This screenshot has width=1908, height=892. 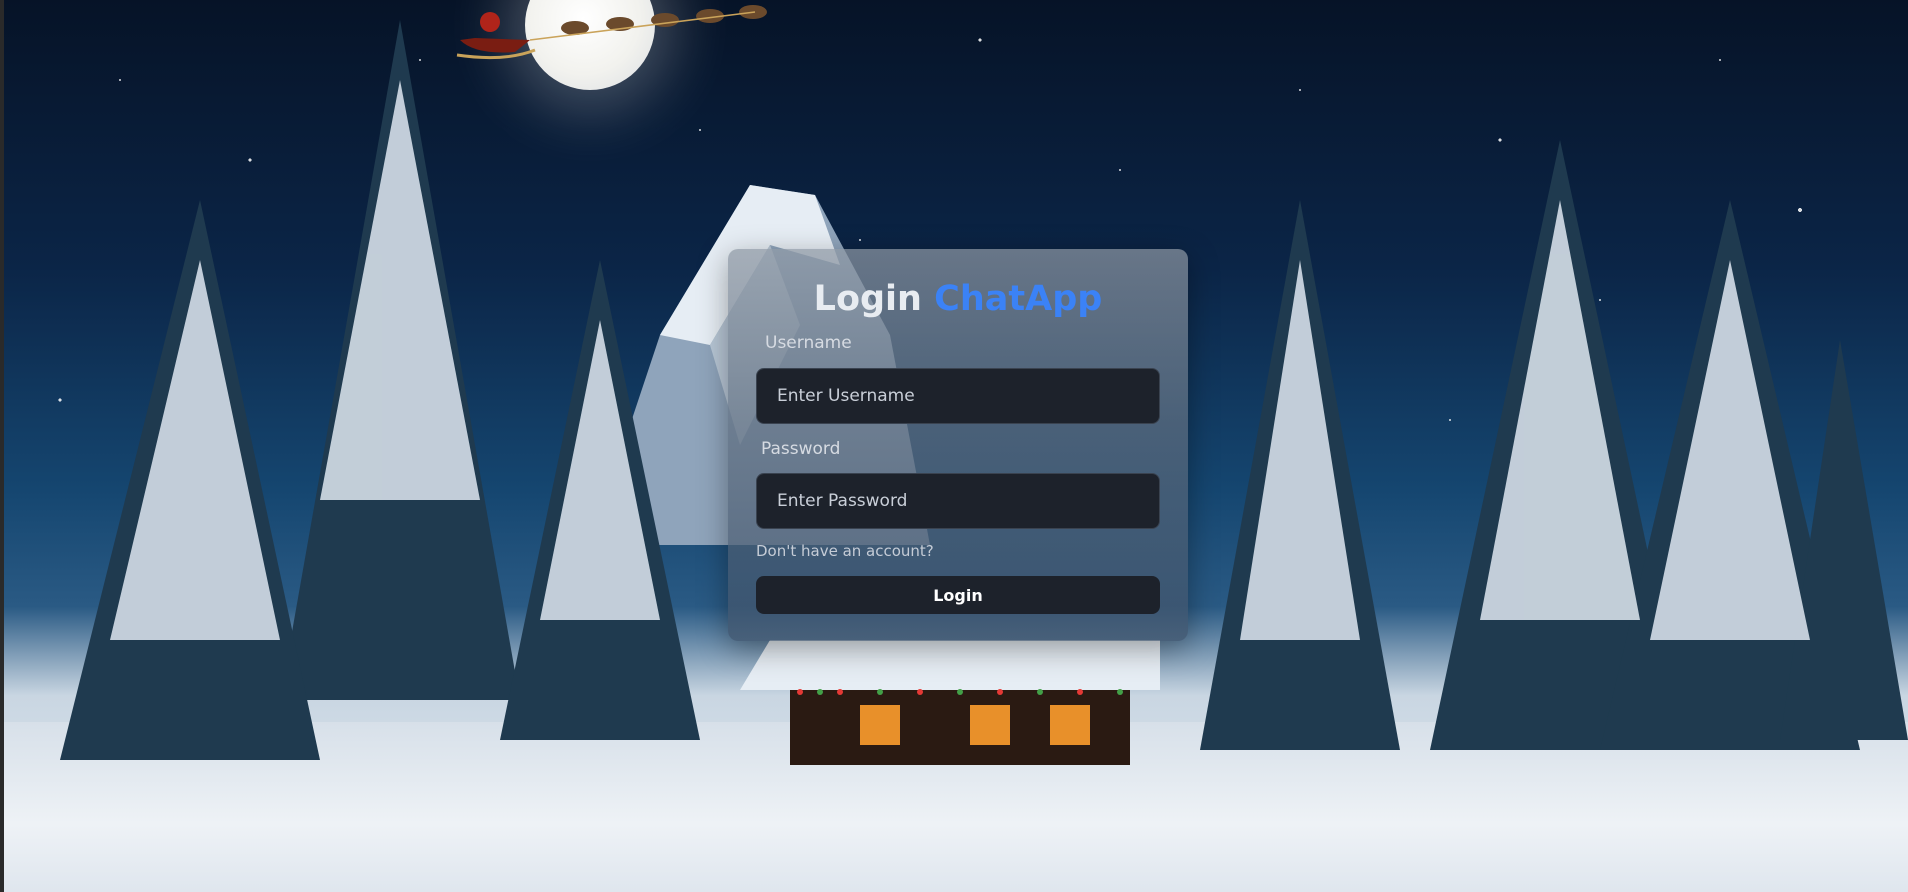 I want to click on password-input, so click(x=958, y=501).